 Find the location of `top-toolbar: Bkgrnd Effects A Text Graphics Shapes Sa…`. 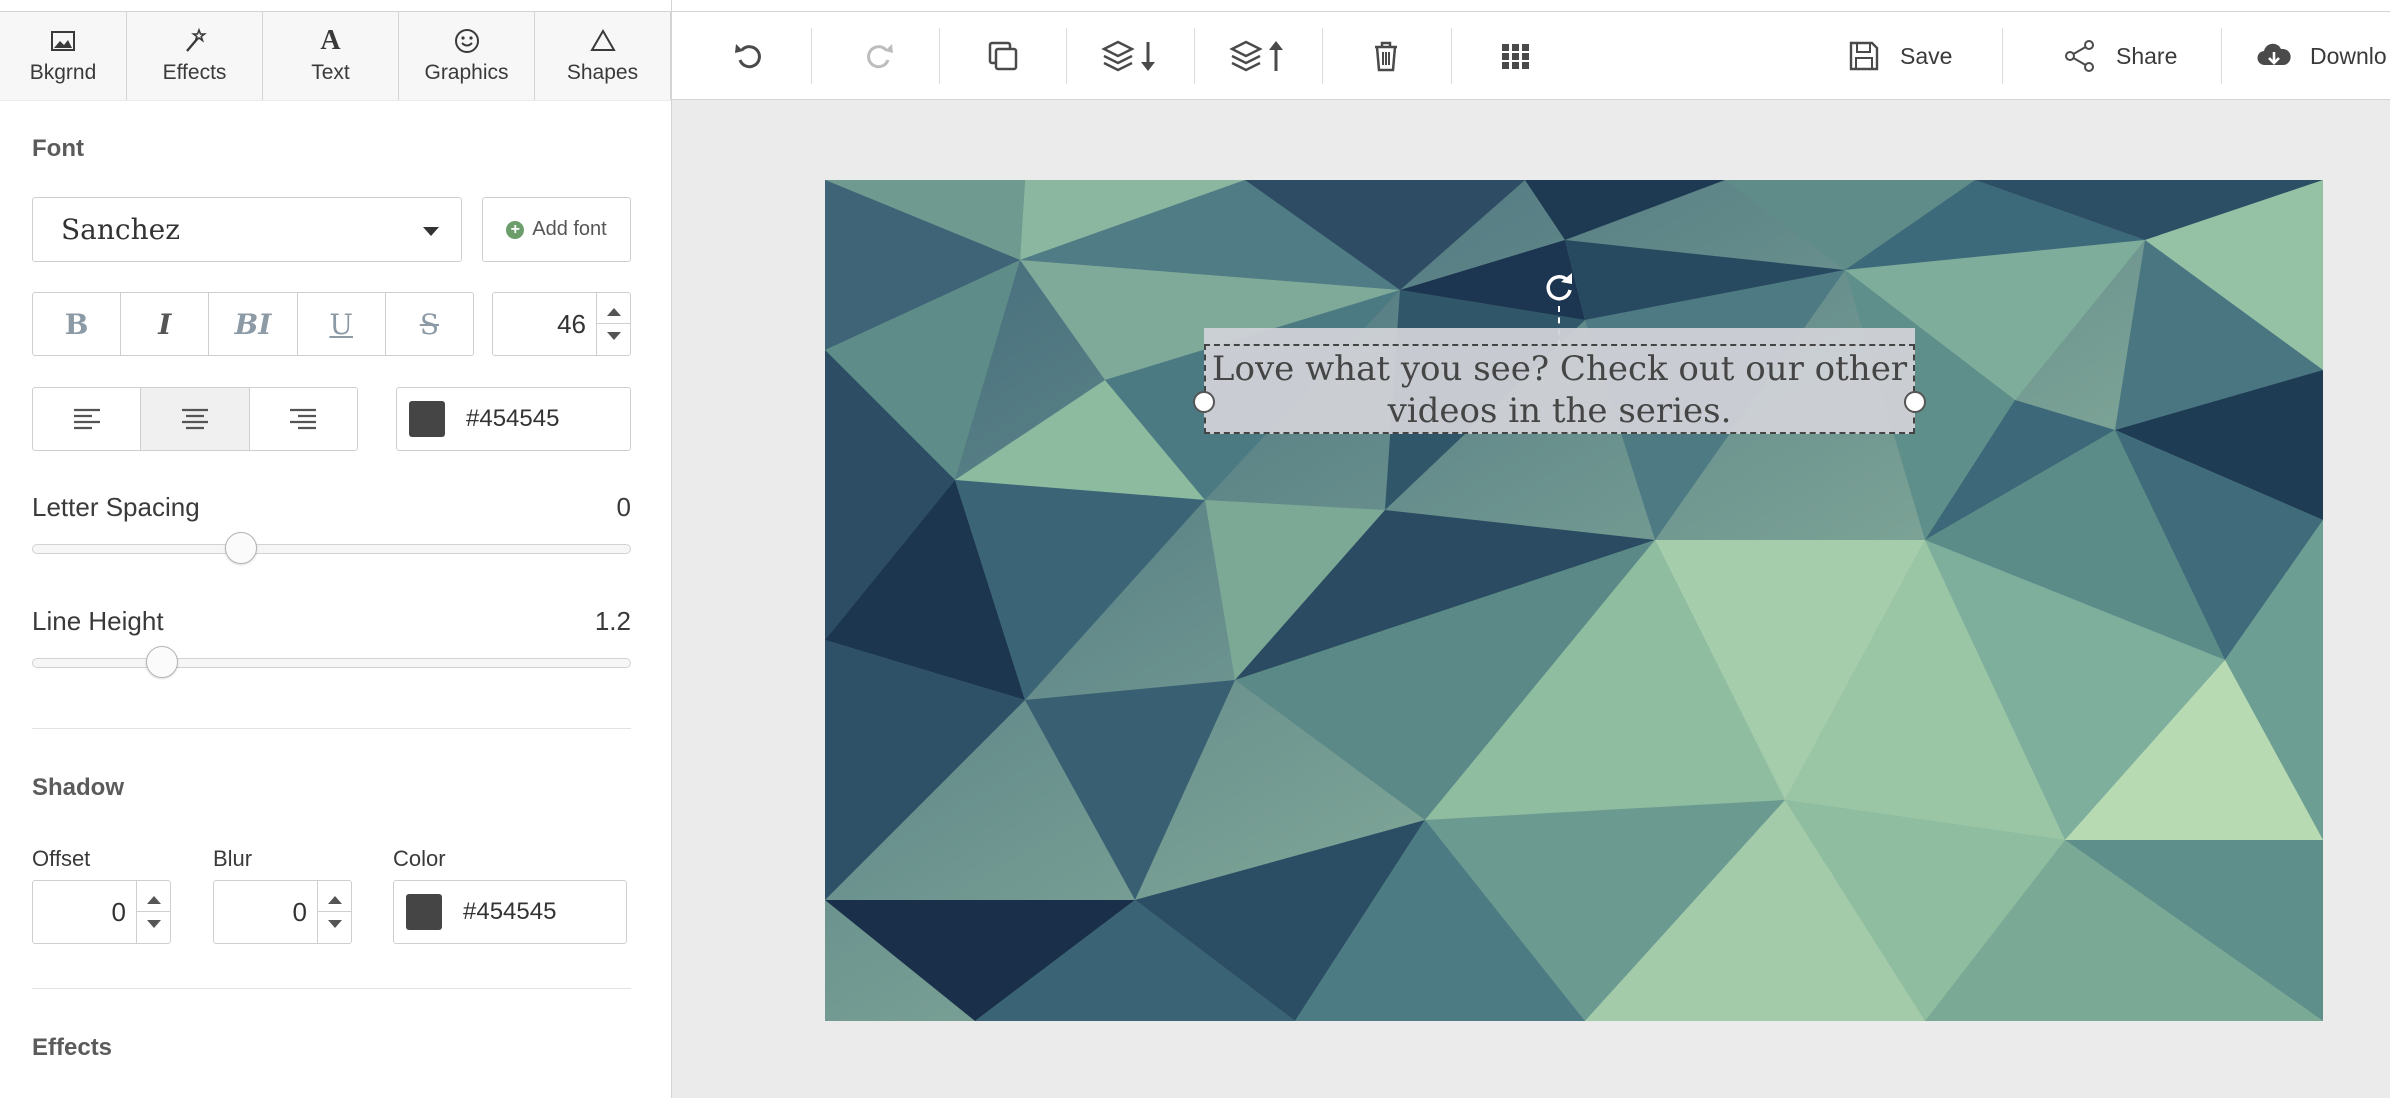

top-toolbar: Bkgrnd Effects A Text Graphics Shapes Sa… is located at coordinates (1195, 55).